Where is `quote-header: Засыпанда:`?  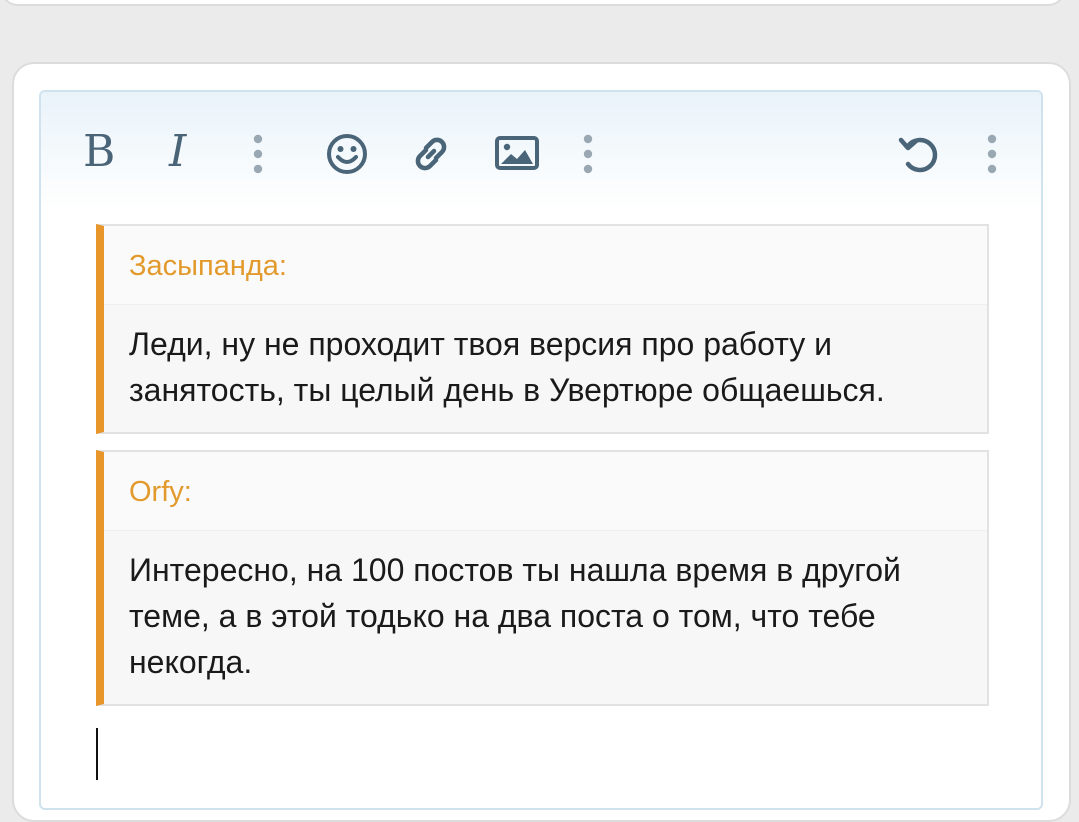 quote-header: Засыпанда: is located at coordinates (545, 265).